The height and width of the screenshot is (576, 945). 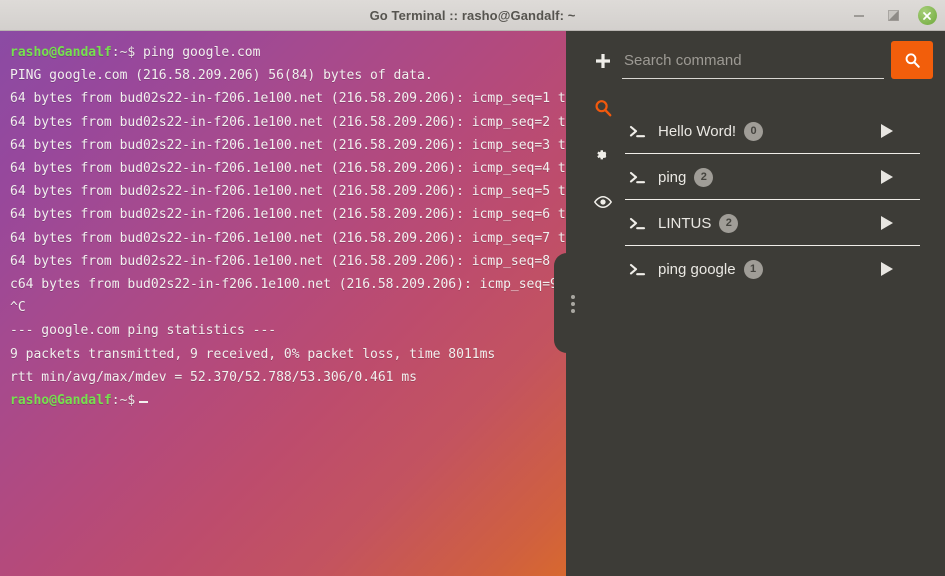 I want to click on minimize-icon, so click(x=859, y=15).